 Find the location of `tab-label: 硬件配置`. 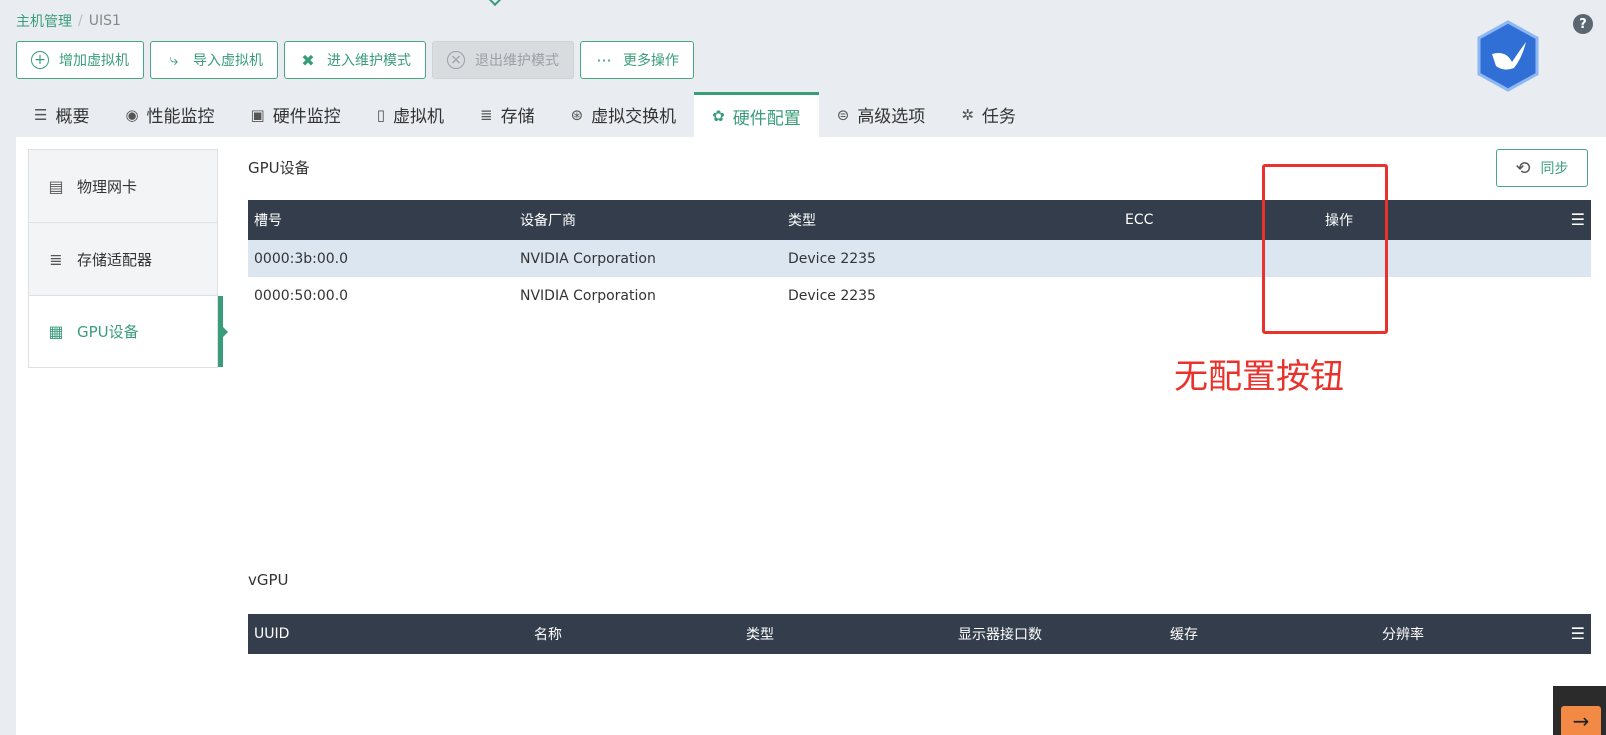

tab-label: 硬件配置 is located at coordinates (766, 118).